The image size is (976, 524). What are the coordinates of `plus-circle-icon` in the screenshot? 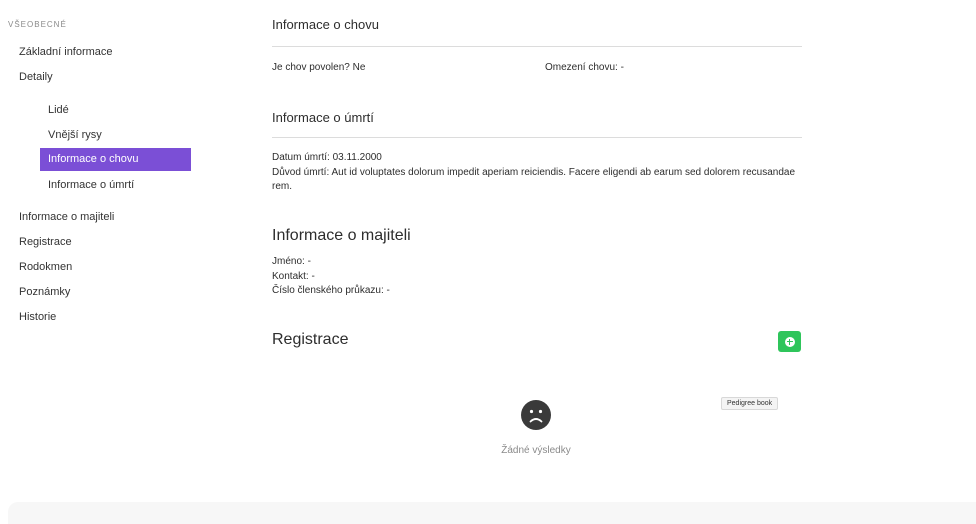 It's located at (789, 341).